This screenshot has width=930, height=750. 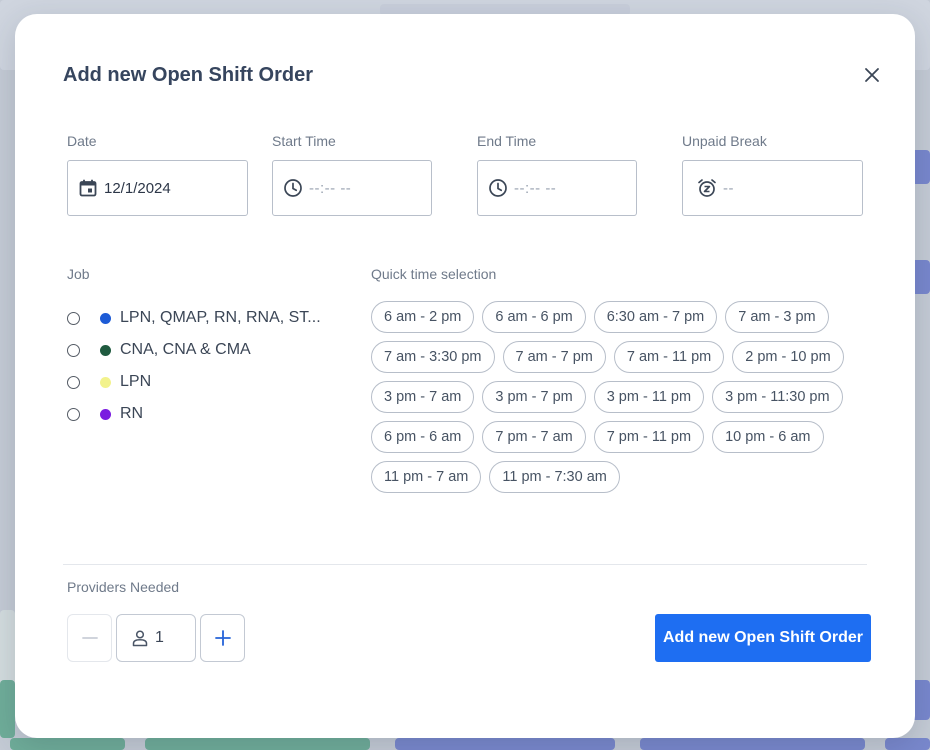 I want to click on plus-icon, so click(x=222, y=638).